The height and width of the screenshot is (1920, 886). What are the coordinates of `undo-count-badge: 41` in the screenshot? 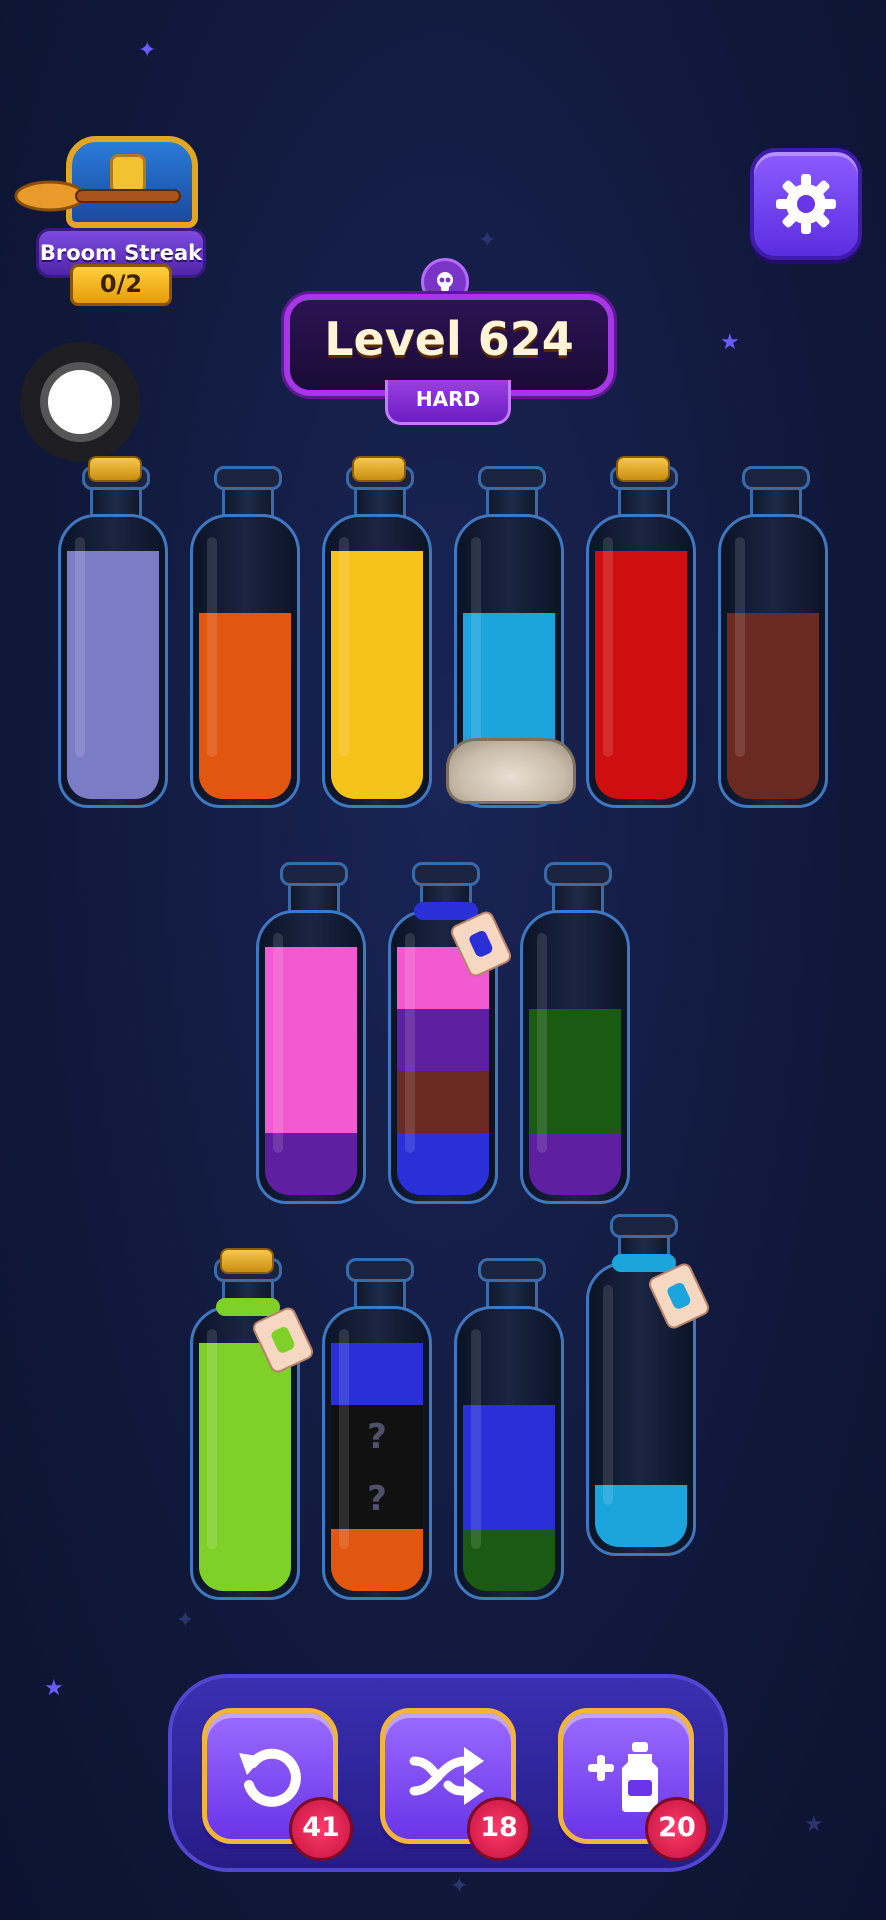 It's located at (321, 1829).